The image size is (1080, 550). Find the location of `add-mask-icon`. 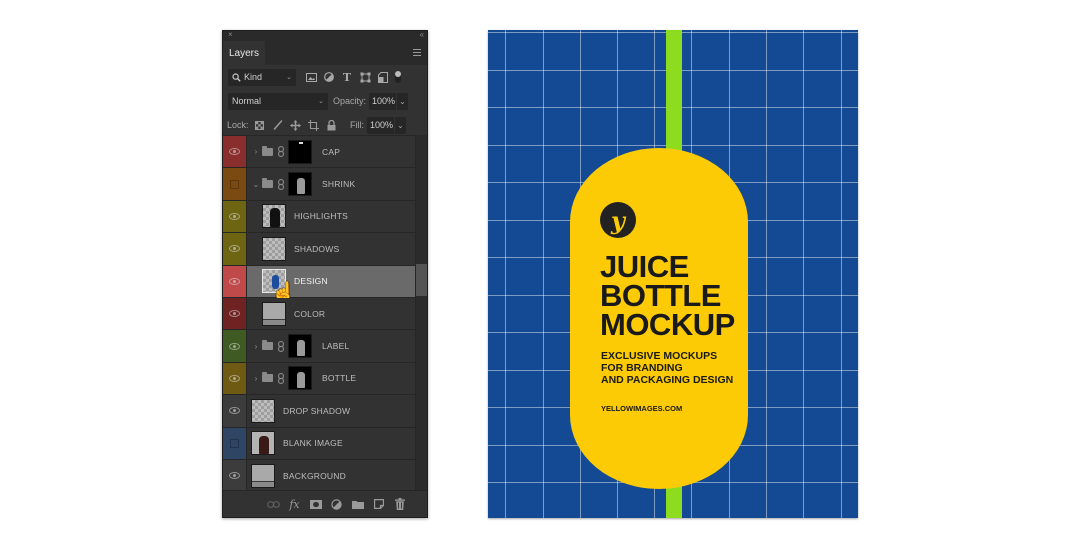

add-mask-icon is located at coordinates (315, 504).